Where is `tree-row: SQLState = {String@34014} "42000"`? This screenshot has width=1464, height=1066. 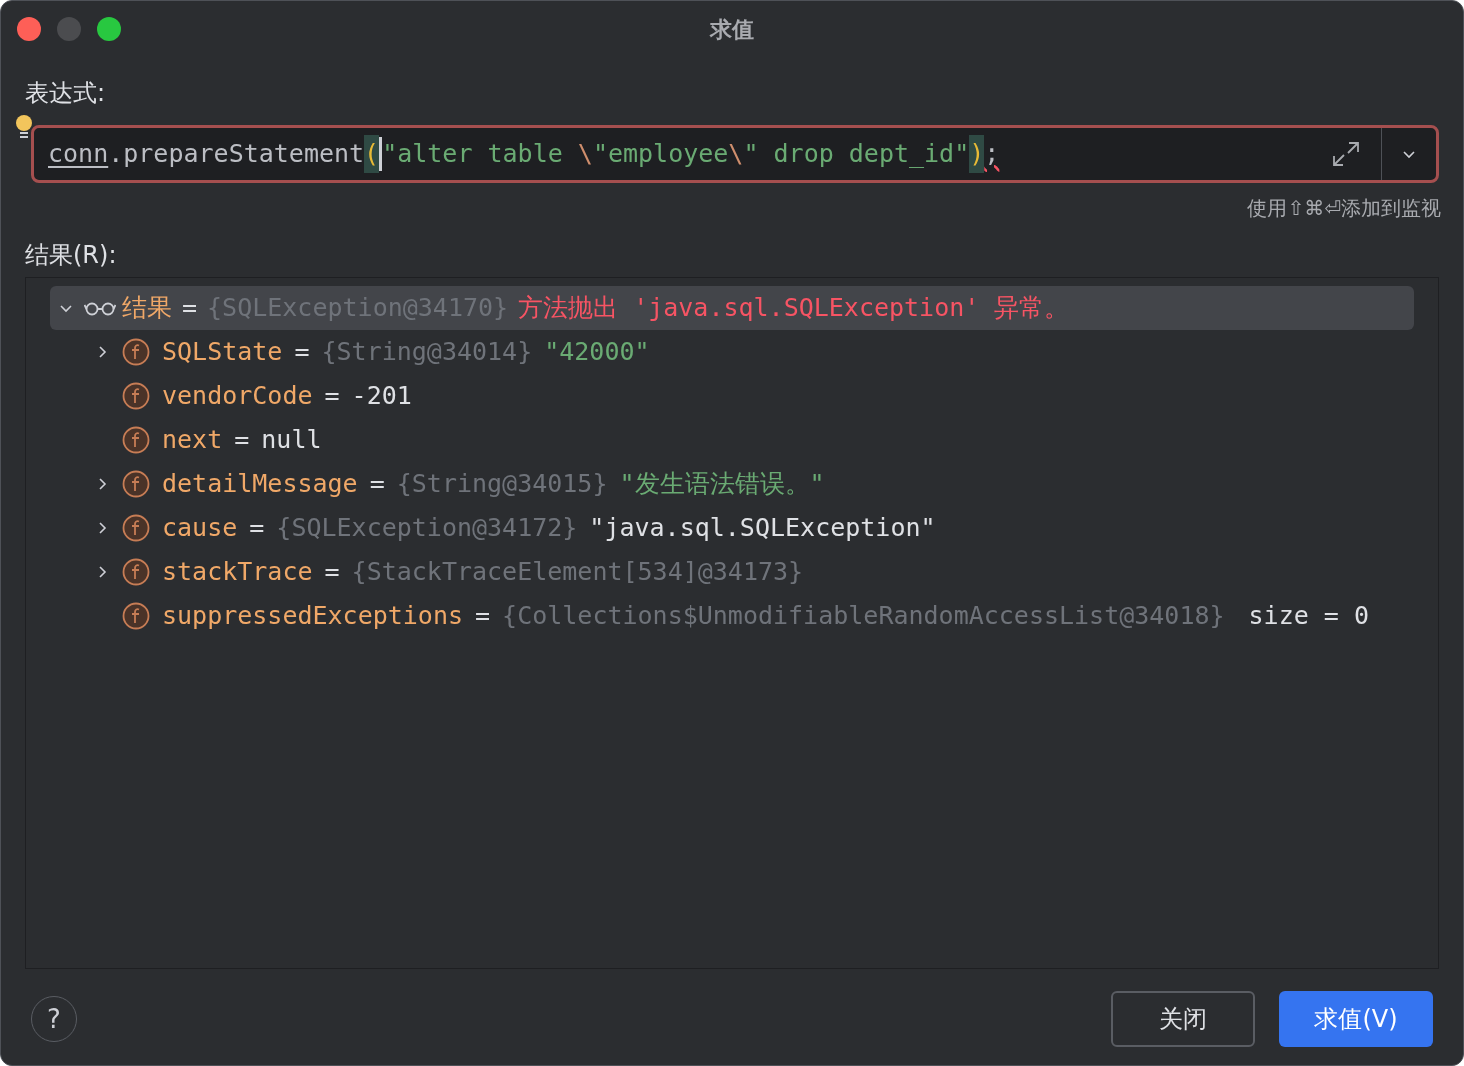
tree-row: SQLState = {String@34014} "42000" is located at coordinates (732, 352).